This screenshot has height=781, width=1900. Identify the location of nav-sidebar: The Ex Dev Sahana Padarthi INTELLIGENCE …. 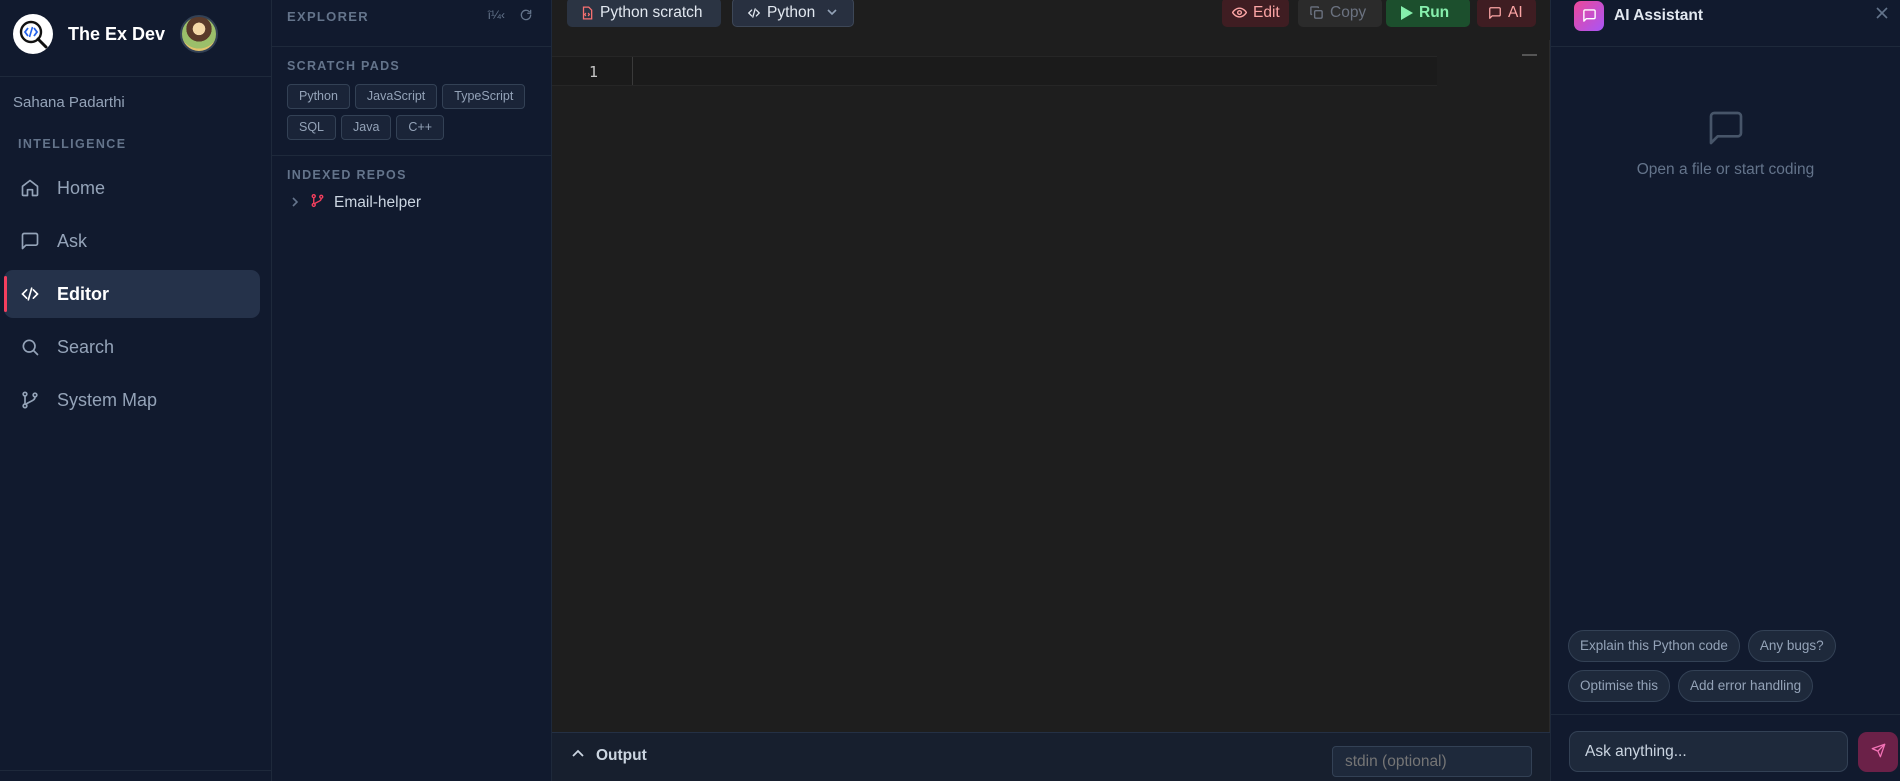
(136, 390).